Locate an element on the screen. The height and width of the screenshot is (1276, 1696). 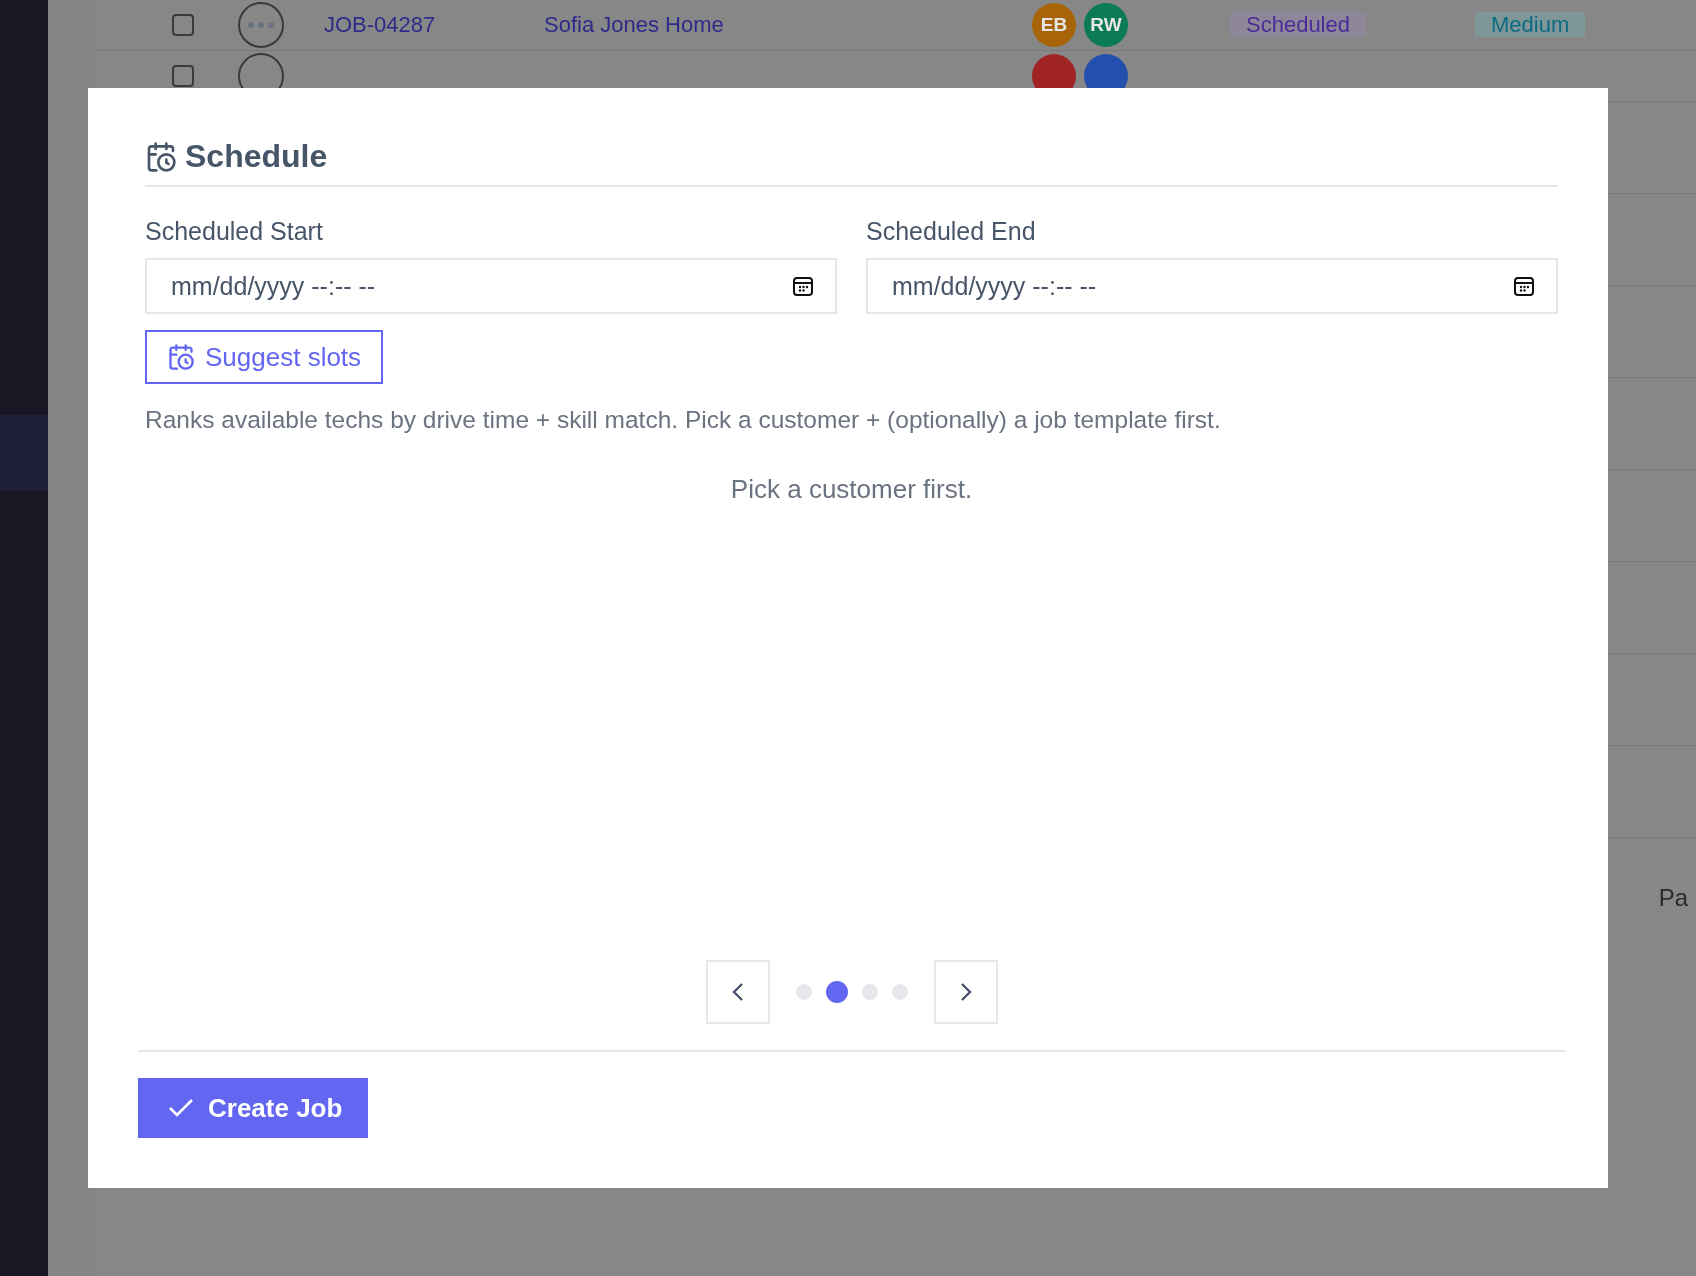
priority-tag: Medium is located at coordinates (1530, 24).